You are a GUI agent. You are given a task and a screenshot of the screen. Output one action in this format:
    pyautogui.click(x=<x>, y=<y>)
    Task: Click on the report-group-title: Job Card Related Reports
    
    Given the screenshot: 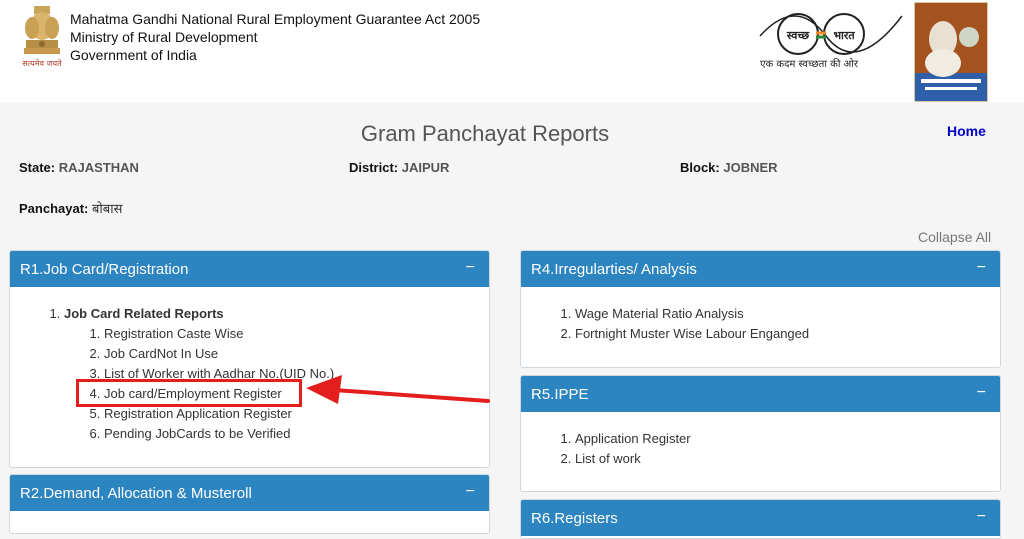 What is the action you would take?
    pyautogui.click(x=144, y=313)
    